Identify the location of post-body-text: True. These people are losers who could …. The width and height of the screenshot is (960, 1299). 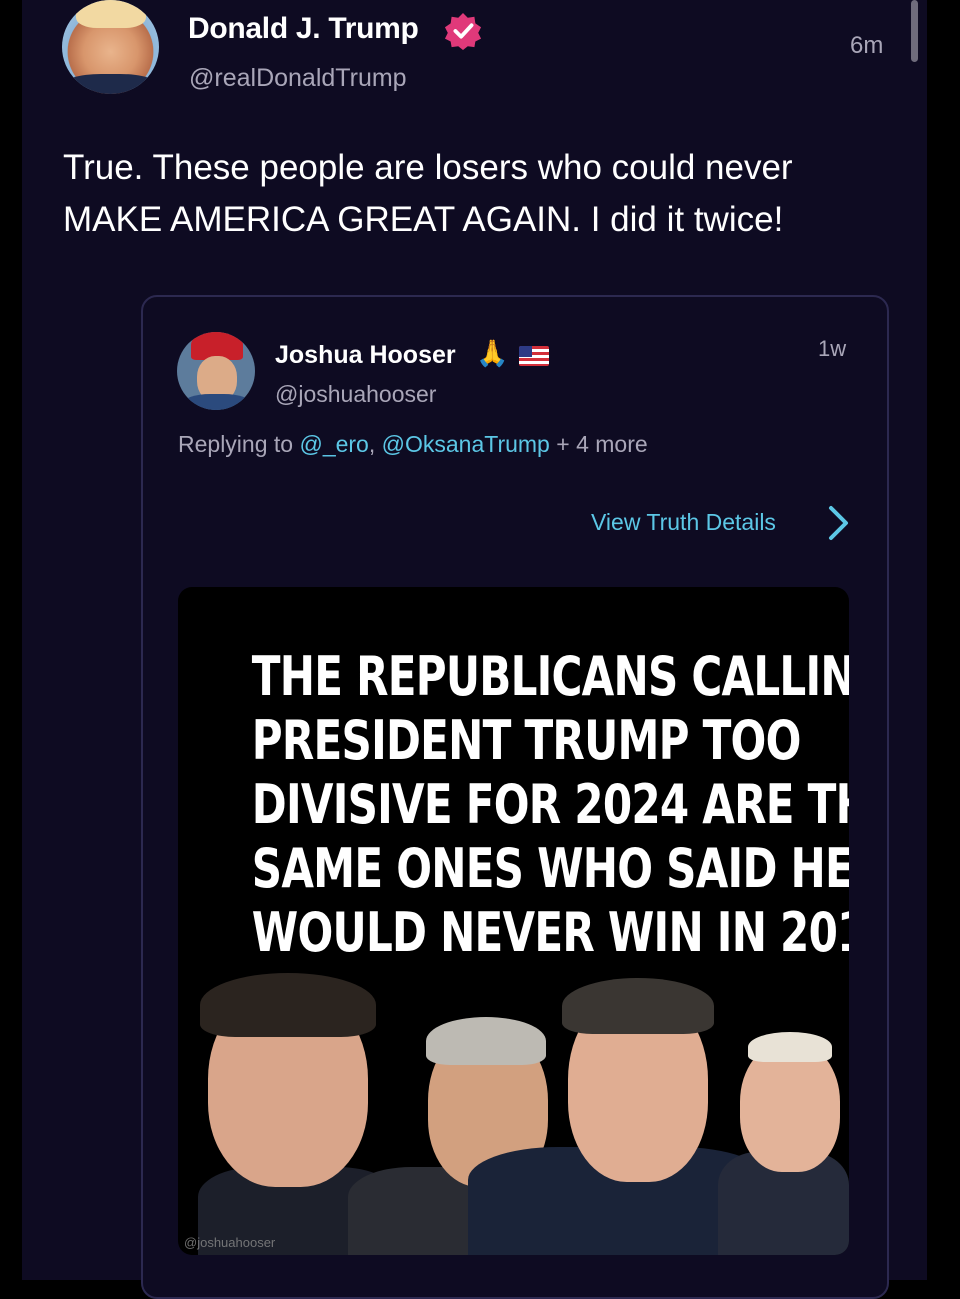
(428, 193).